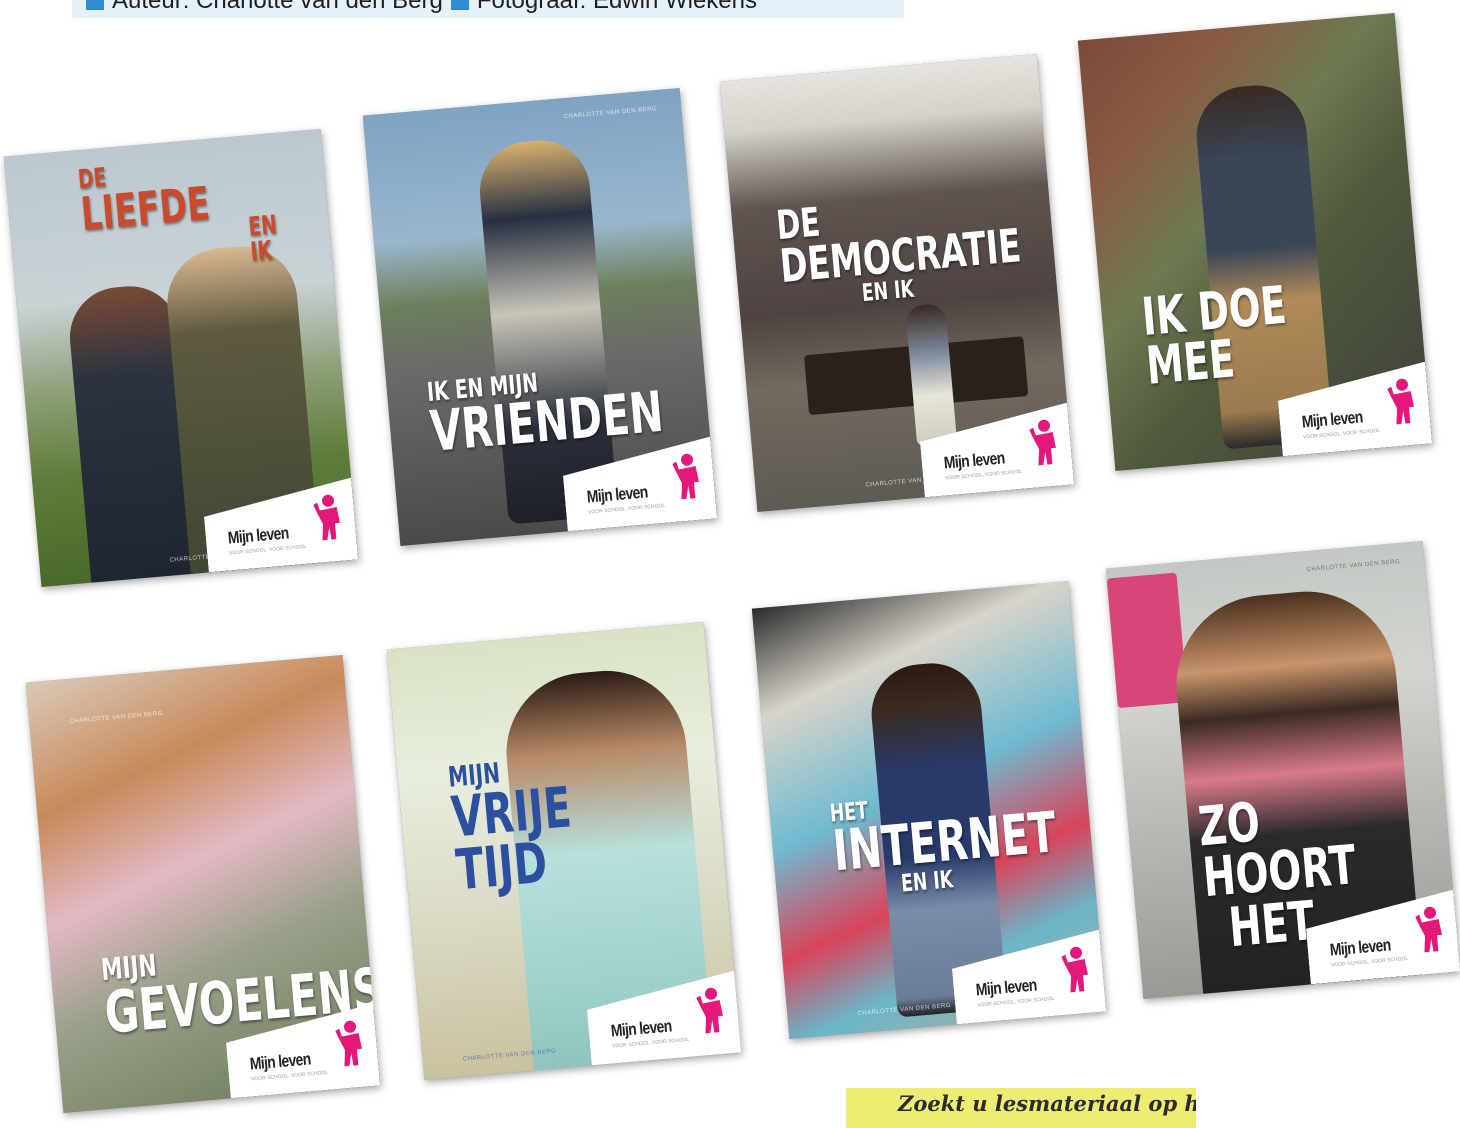  I want to click on cover-title-line: IK DOE MEE, so click(1214, 336).